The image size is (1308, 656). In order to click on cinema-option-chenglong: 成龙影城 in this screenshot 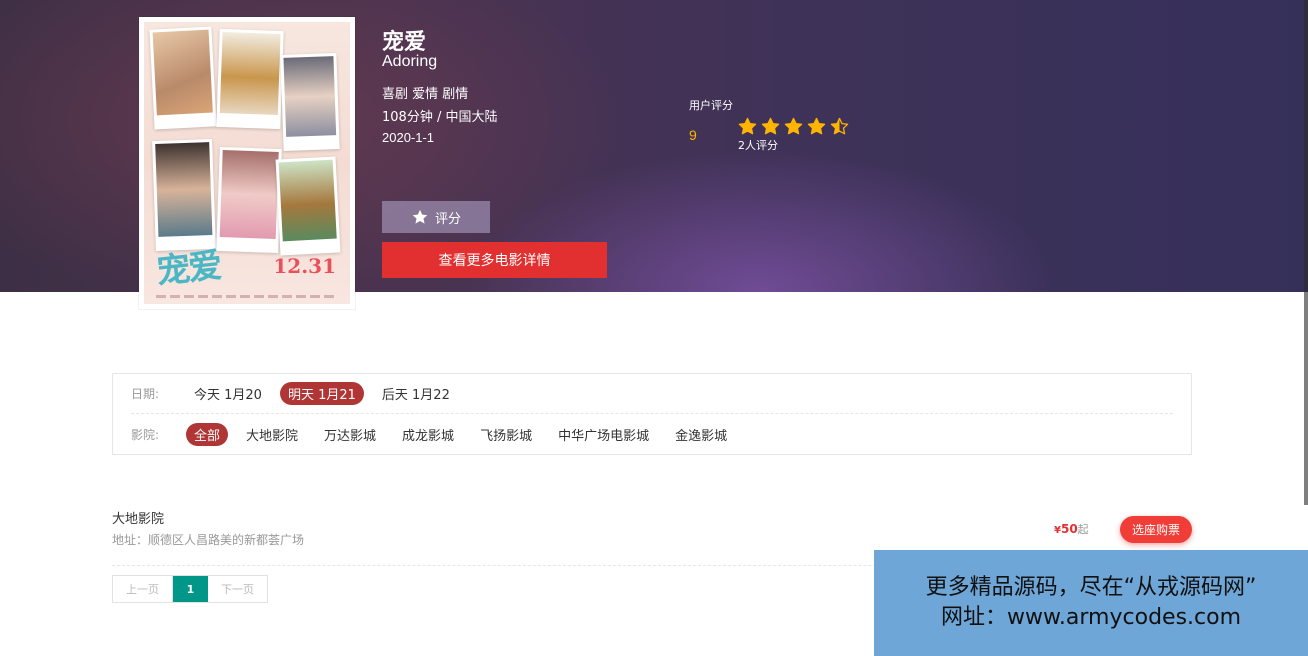, I will do `click(428, 434)`.